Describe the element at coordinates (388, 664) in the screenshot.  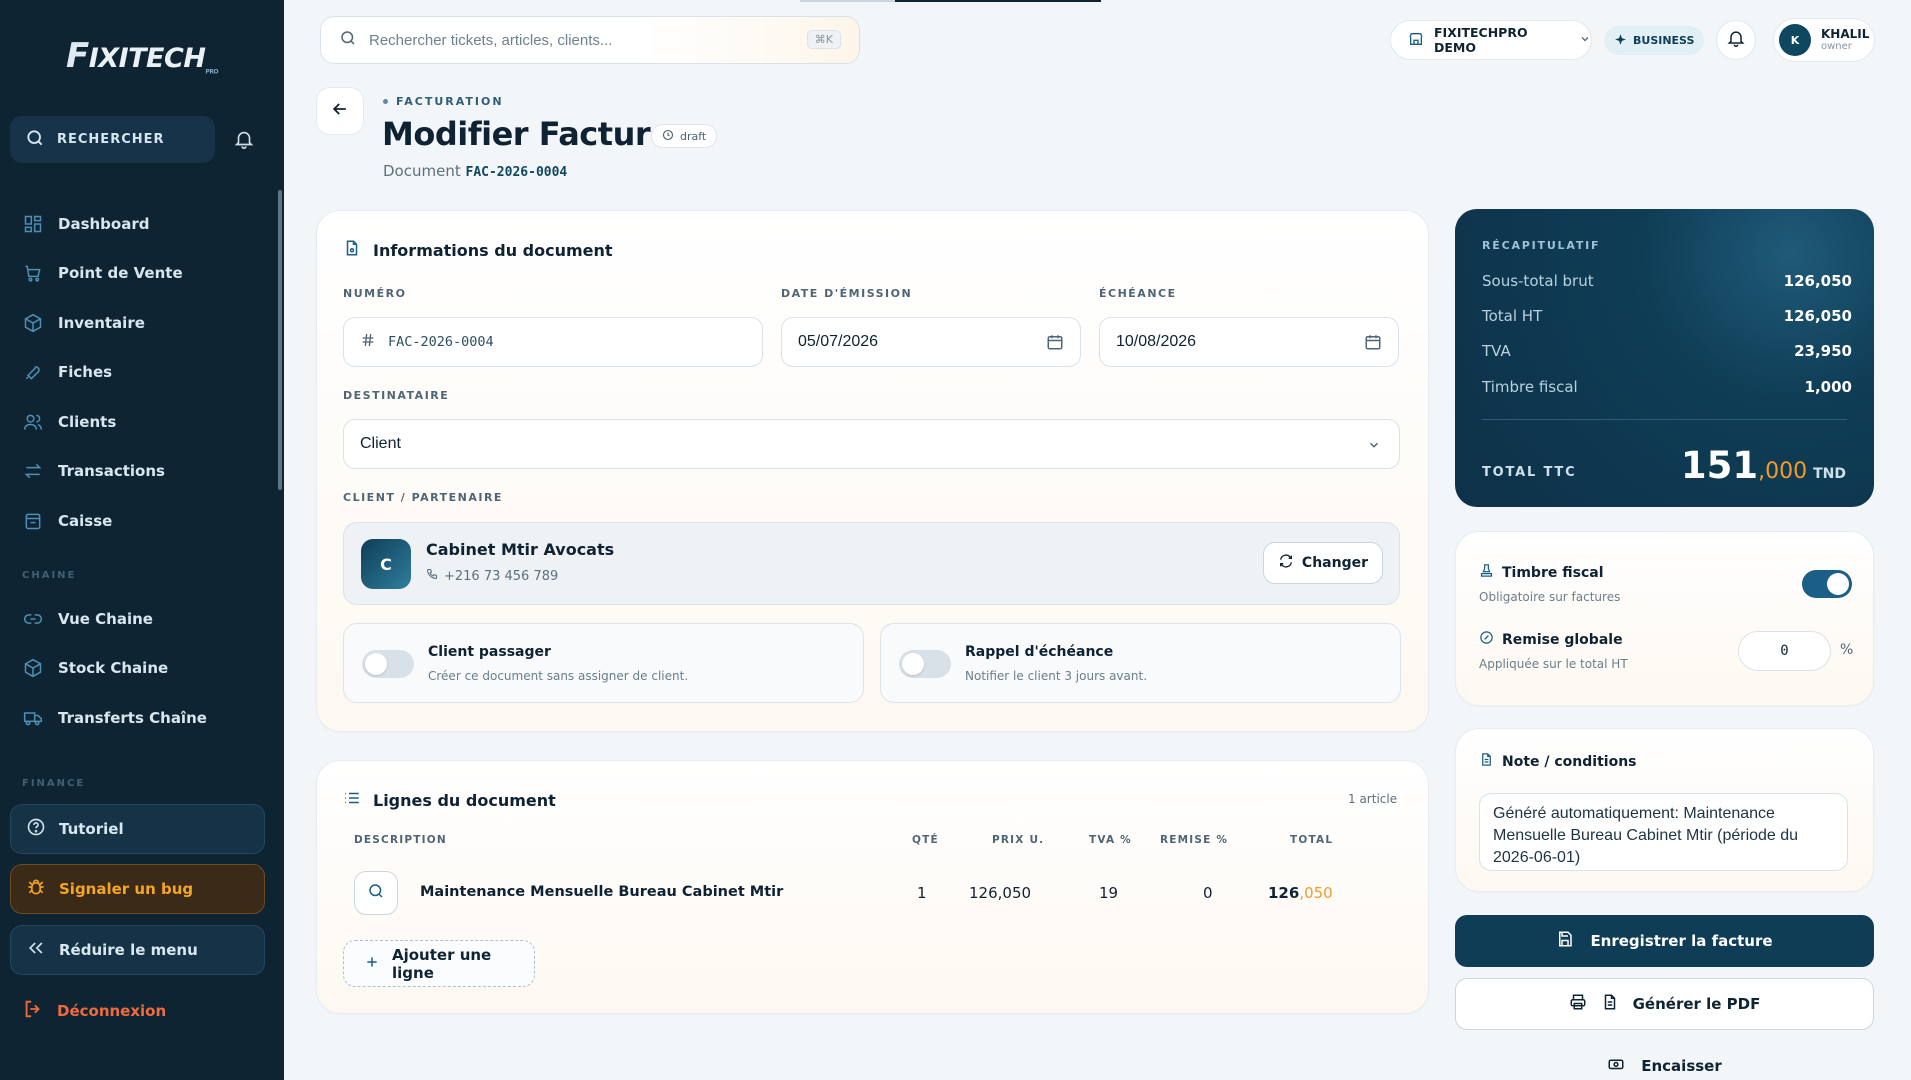
I see `walk-in-client-toggle` at that location.